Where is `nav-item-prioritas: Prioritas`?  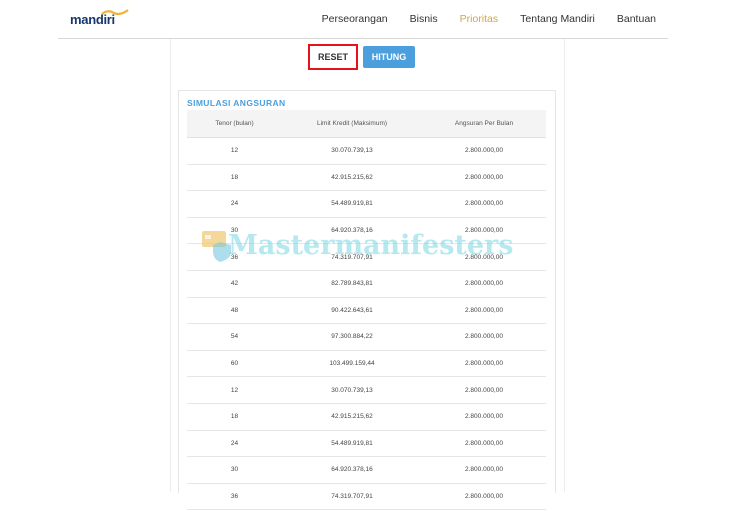
nav-item-prioritas: Prioritas is located at coordinates (479, 19).